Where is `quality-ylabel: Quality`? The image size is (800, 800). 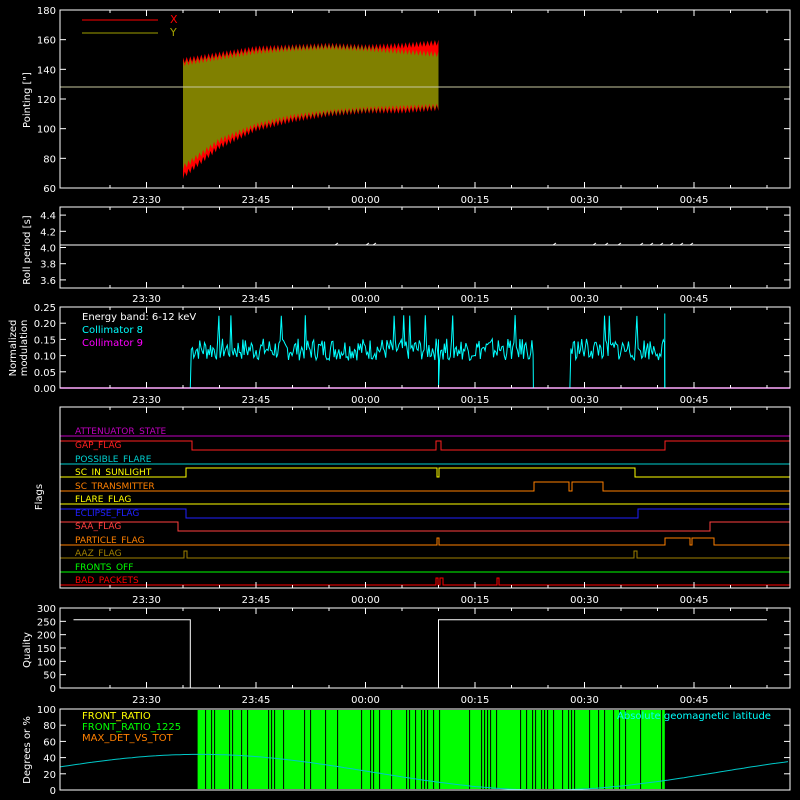 quality-ylabel: Quality is located at coordinates (27, 650).